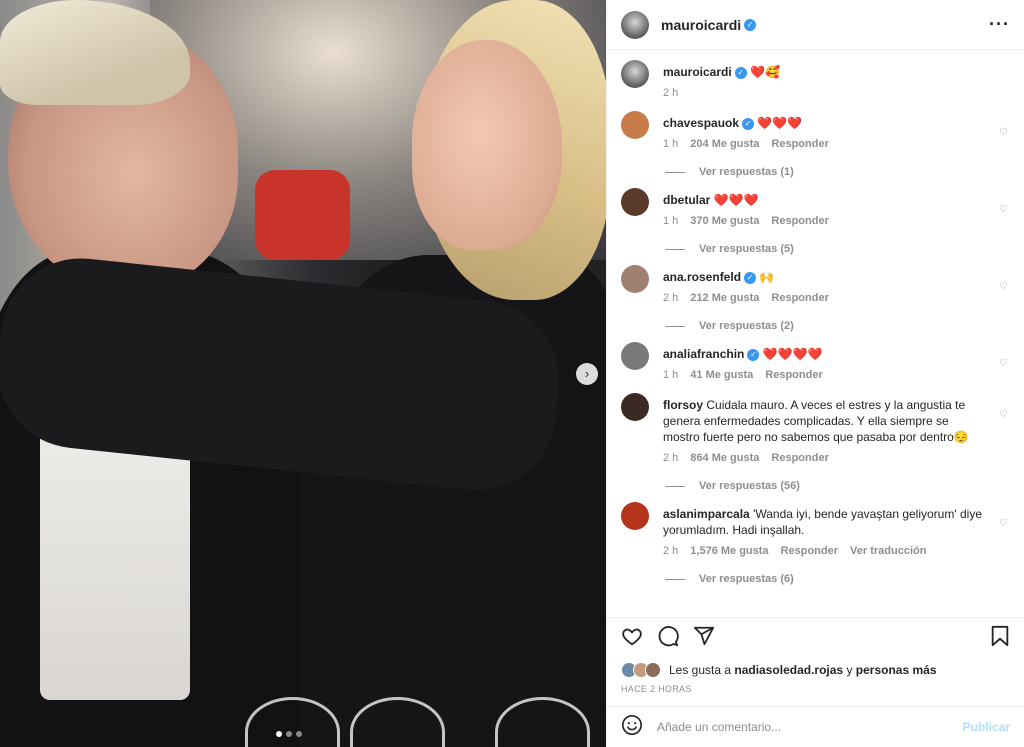  What do you see at coordinates (724, 458) in the screenshot?
I see `comment-likes: 864 Me gusta` at bounding box center [724, 458].